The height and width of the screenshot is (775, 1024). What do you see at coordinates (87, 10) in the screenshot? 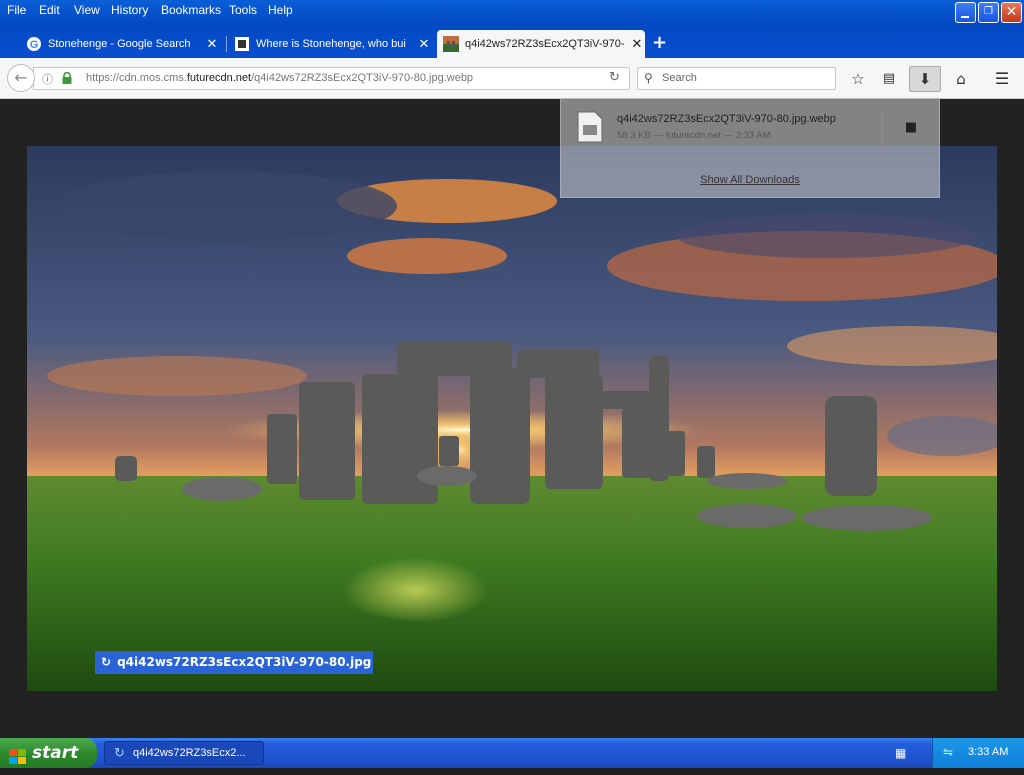
I see `menu-view: View` at bounding box center [87, 10].